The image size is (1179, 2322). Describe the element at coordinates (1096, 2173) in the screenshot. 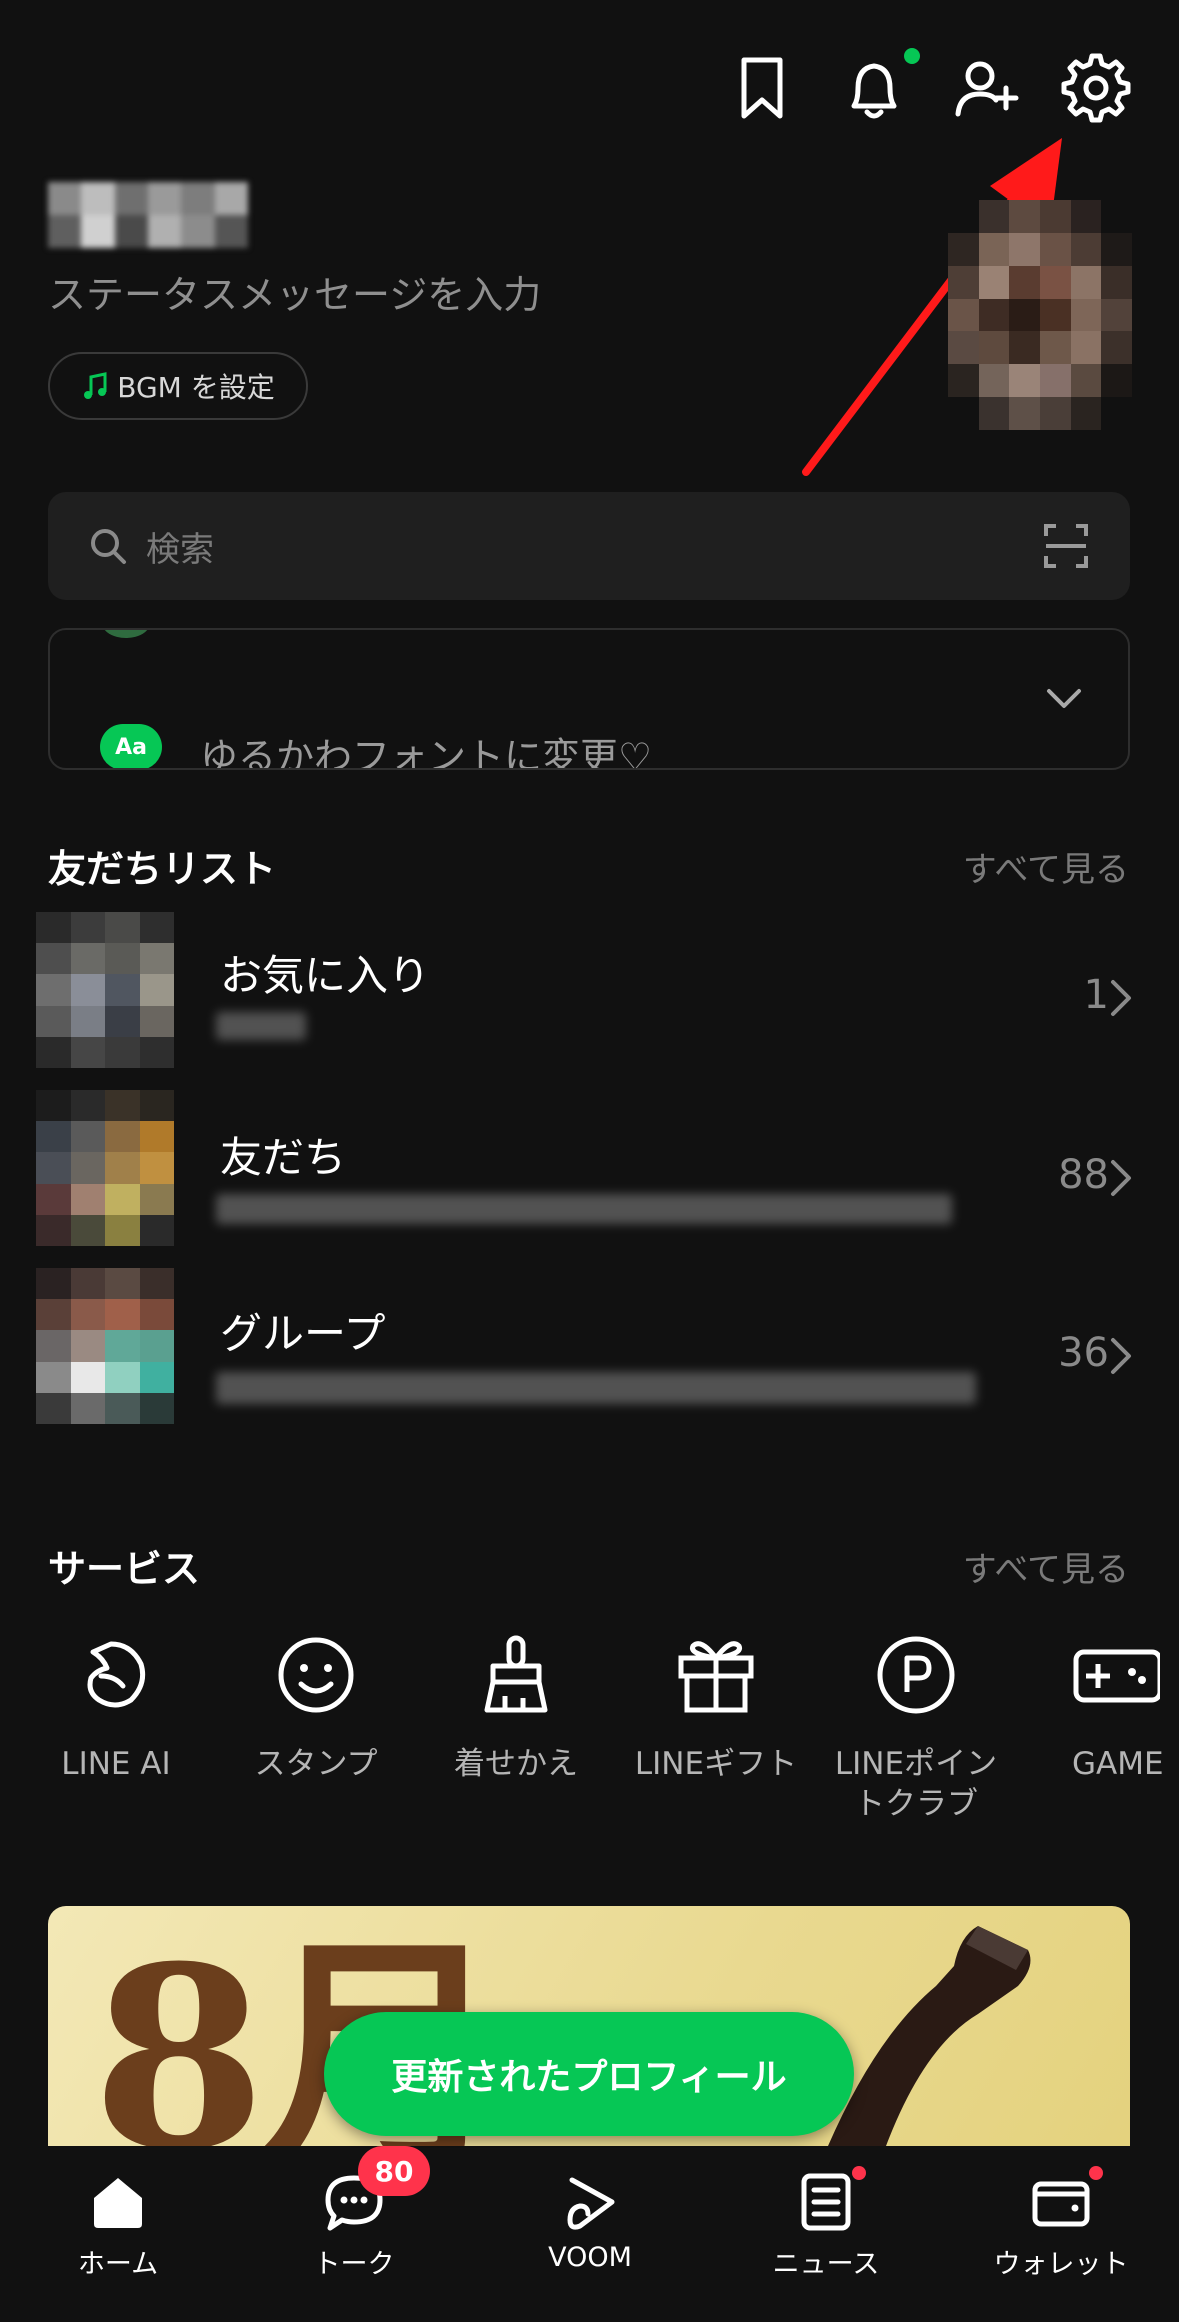

I see `wallet-dot` at that location.